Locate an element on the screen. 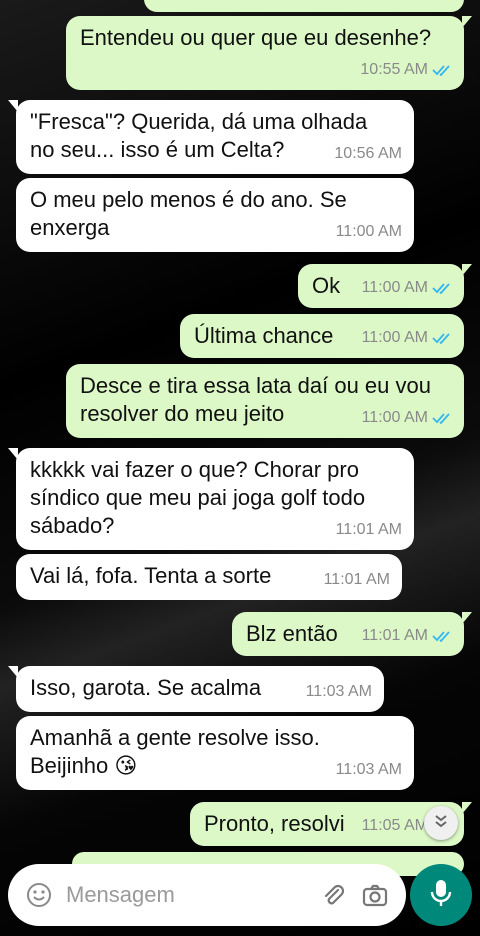  message-time: 10:56 AM is located at coordinates (368, 153).